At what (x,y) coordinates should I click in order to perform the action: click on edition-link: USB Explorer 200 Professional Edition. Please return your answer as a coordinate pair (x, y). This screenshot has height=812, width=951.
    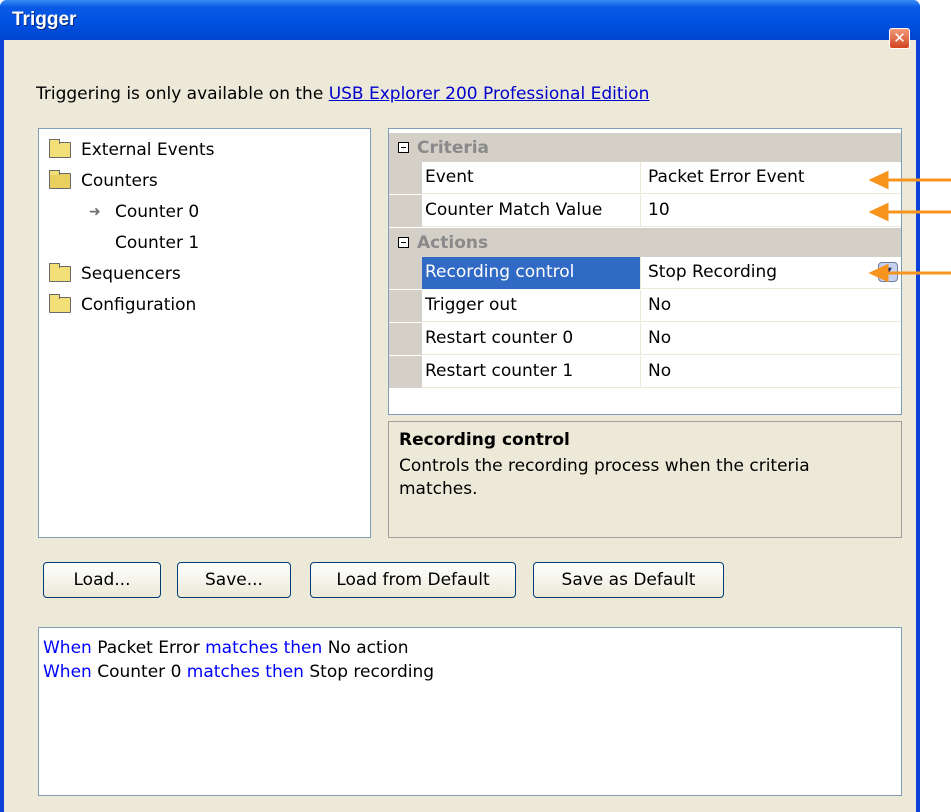
    Looking at the image, I should click on (489, 94).